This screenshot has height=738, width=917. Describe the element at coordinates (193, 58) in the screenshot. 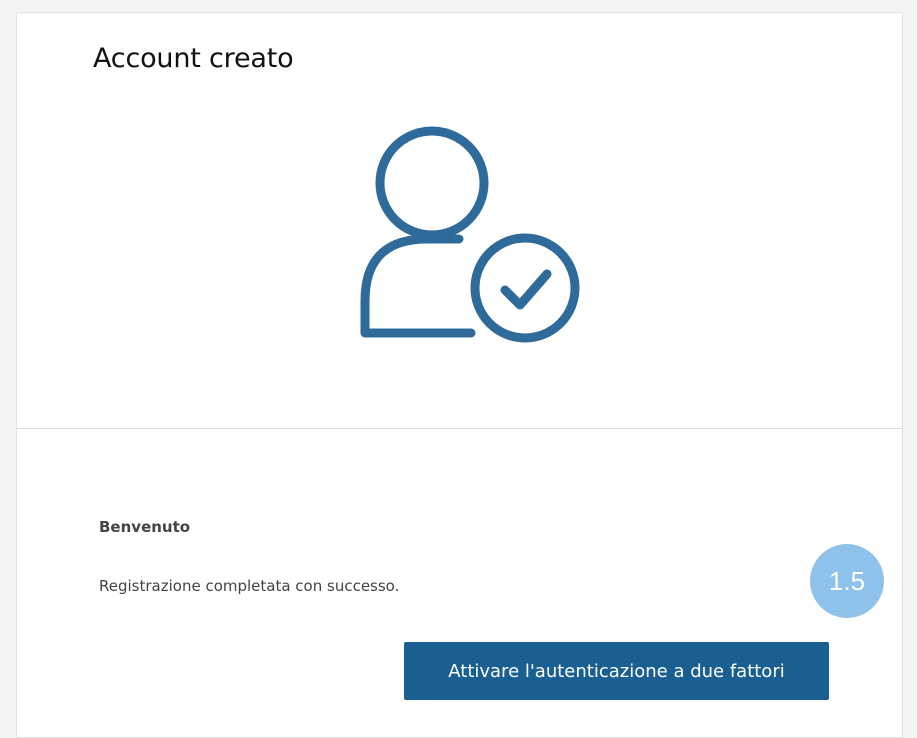

I see `page-title: Account creato` at that location.